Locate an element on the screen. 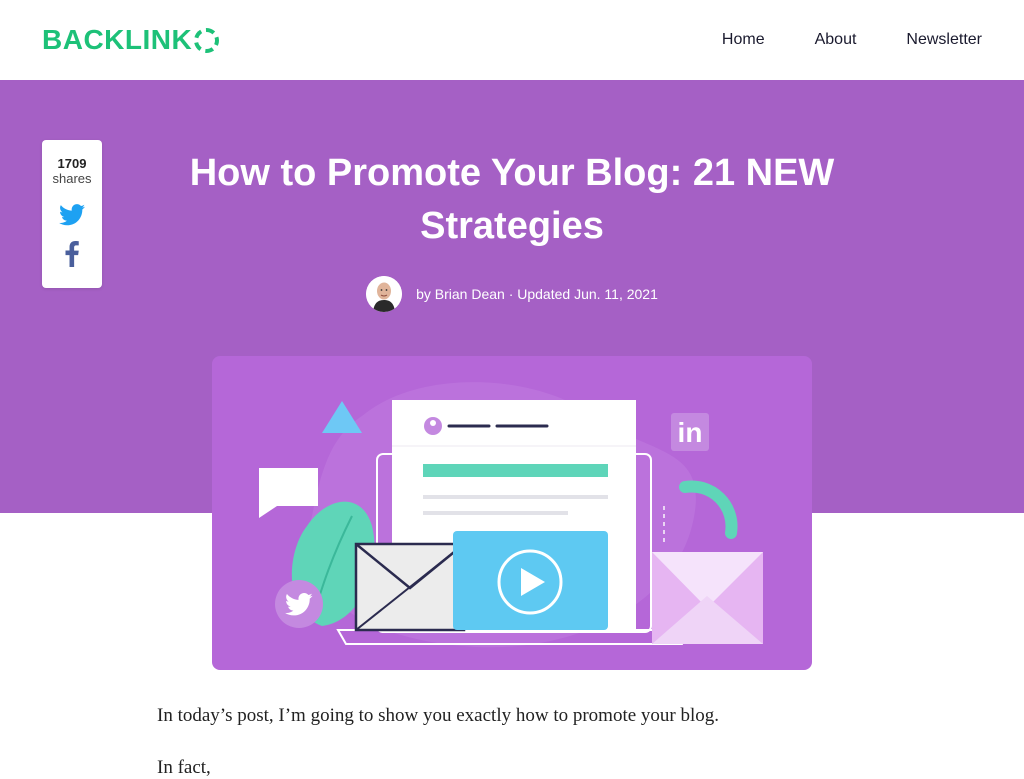 This screenshot has height=779, width=1024. backlinko-logo: BACKLINK is located at coordinates (131, 40).